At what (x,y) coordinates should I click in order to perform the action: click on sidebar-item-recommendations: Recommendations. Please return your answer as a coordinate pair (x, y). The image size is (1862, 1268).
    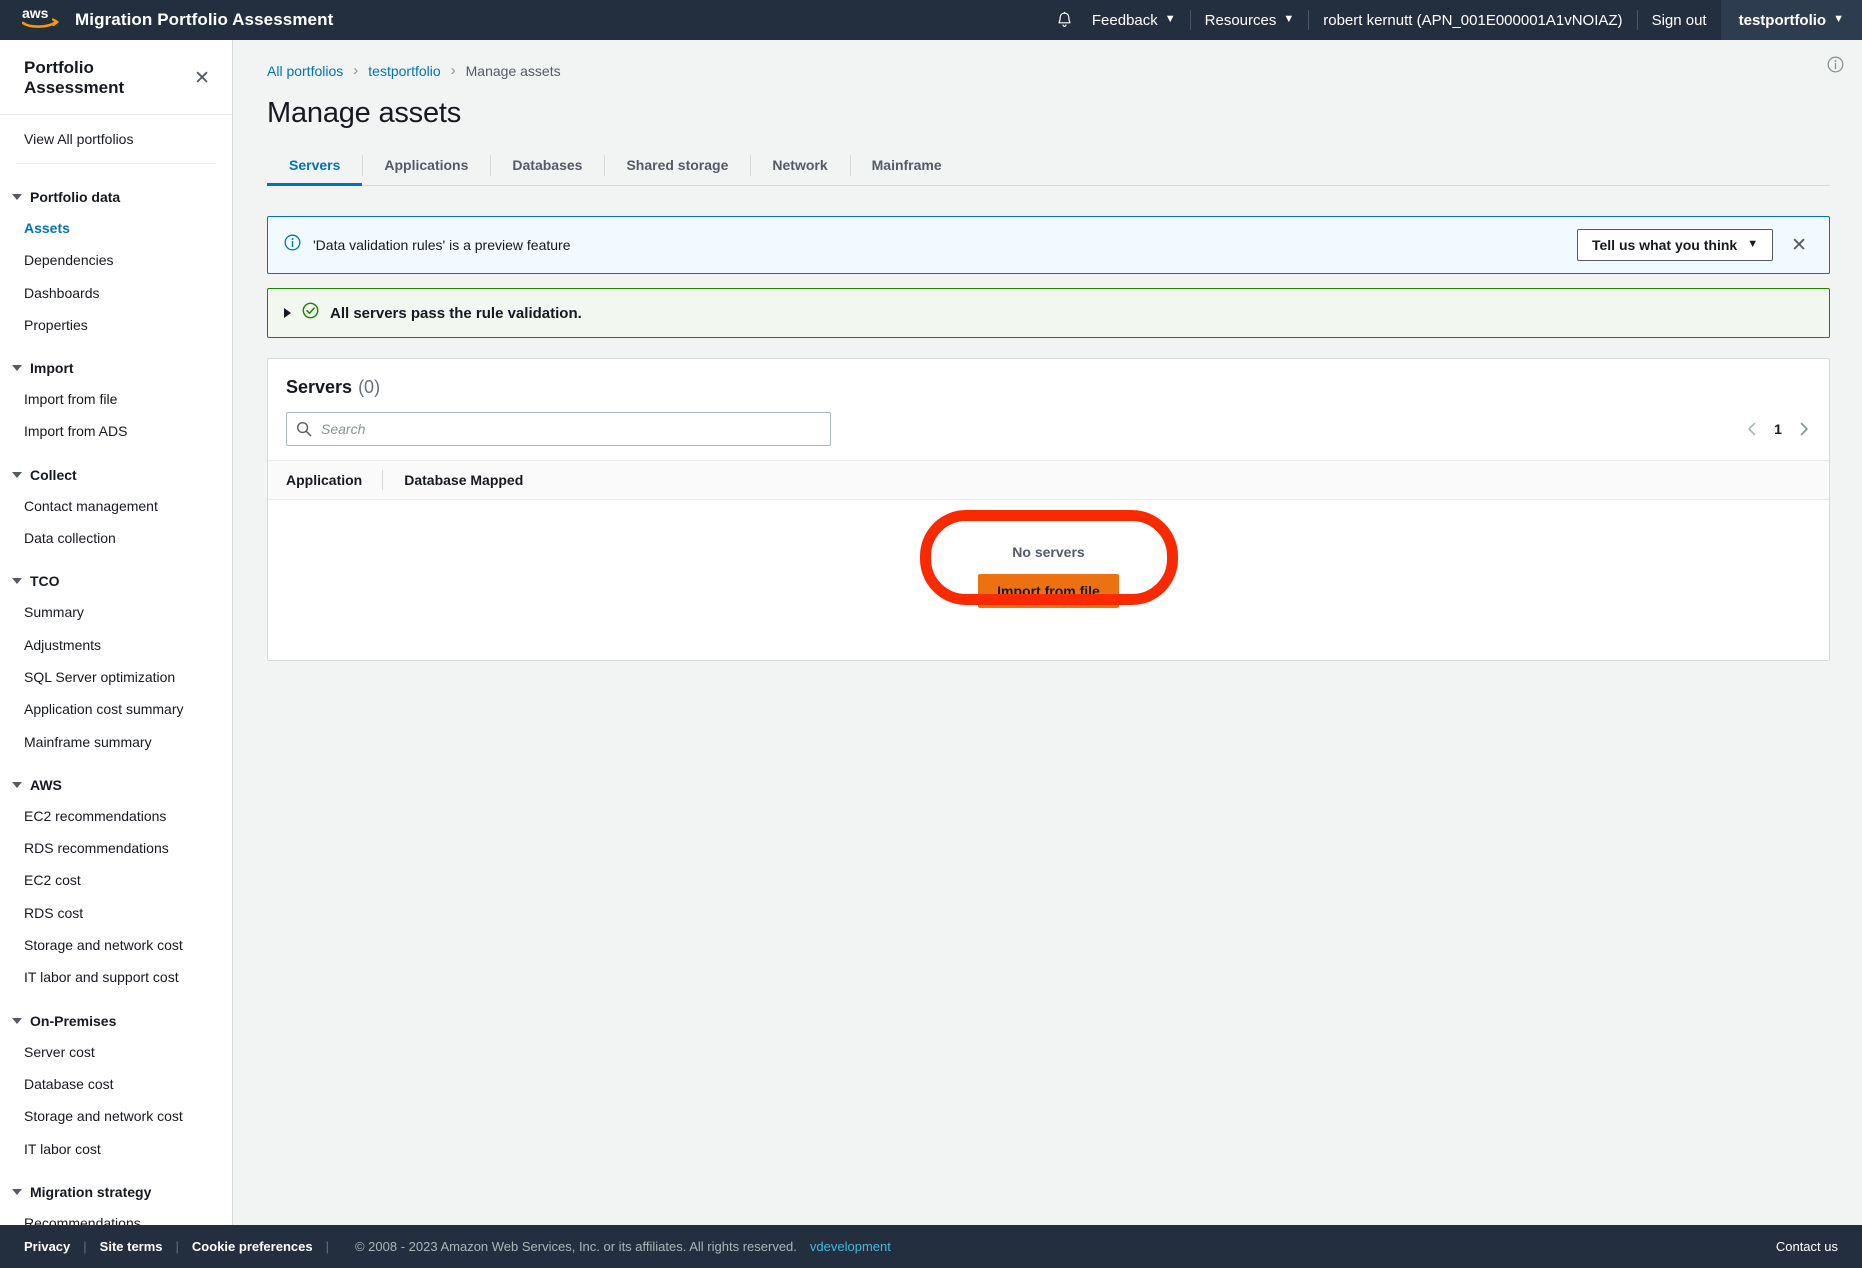
    Looking at the image, I should click on (116, 1216).